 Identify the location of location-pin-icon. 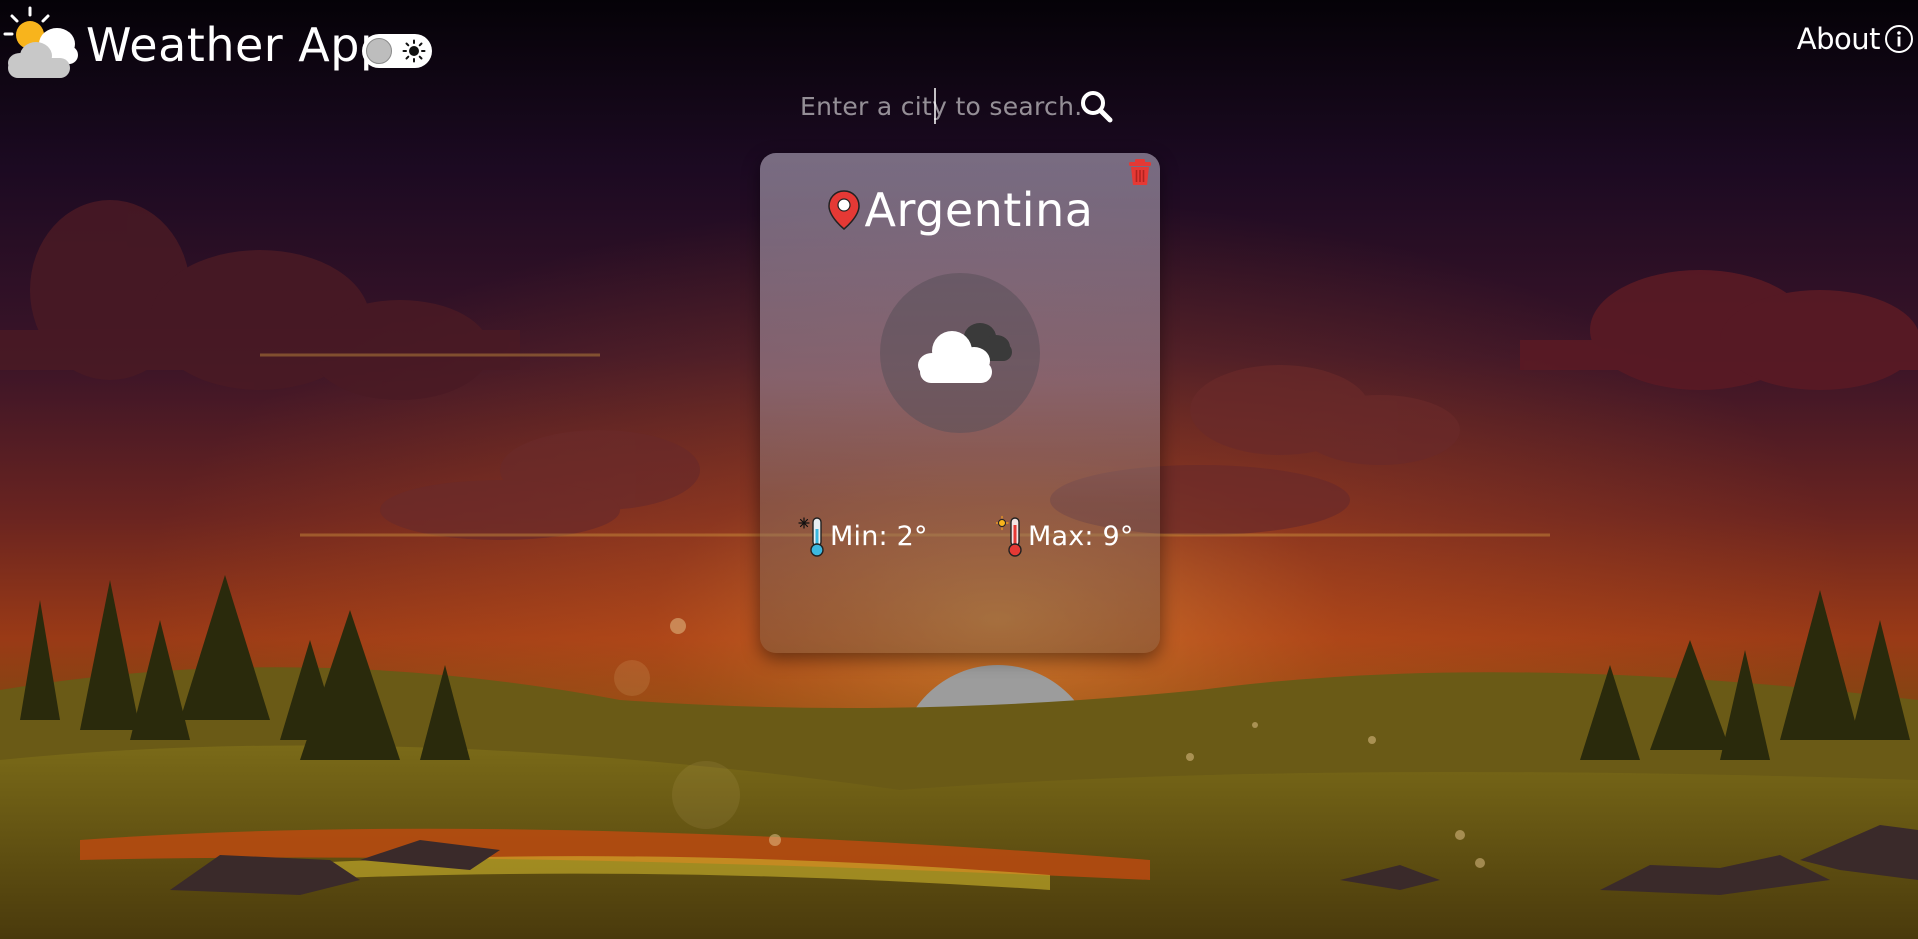
(843, 210).